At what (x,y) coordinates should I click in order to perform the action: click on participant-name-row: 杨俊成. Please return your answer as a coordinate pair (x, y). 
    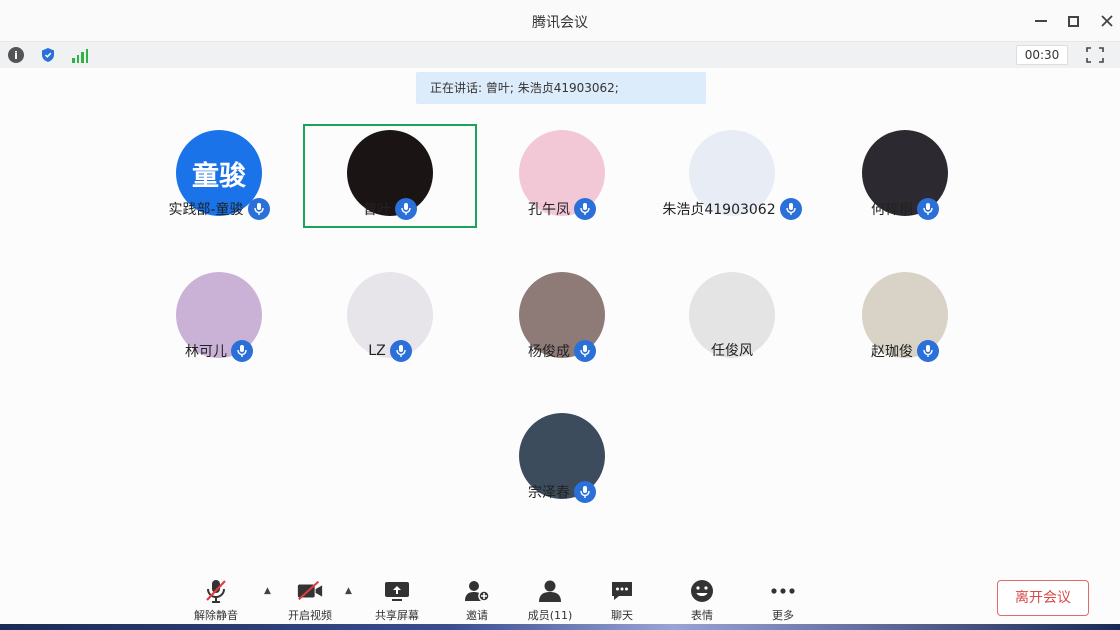
    Looking at the image, I should click on (562, 351).